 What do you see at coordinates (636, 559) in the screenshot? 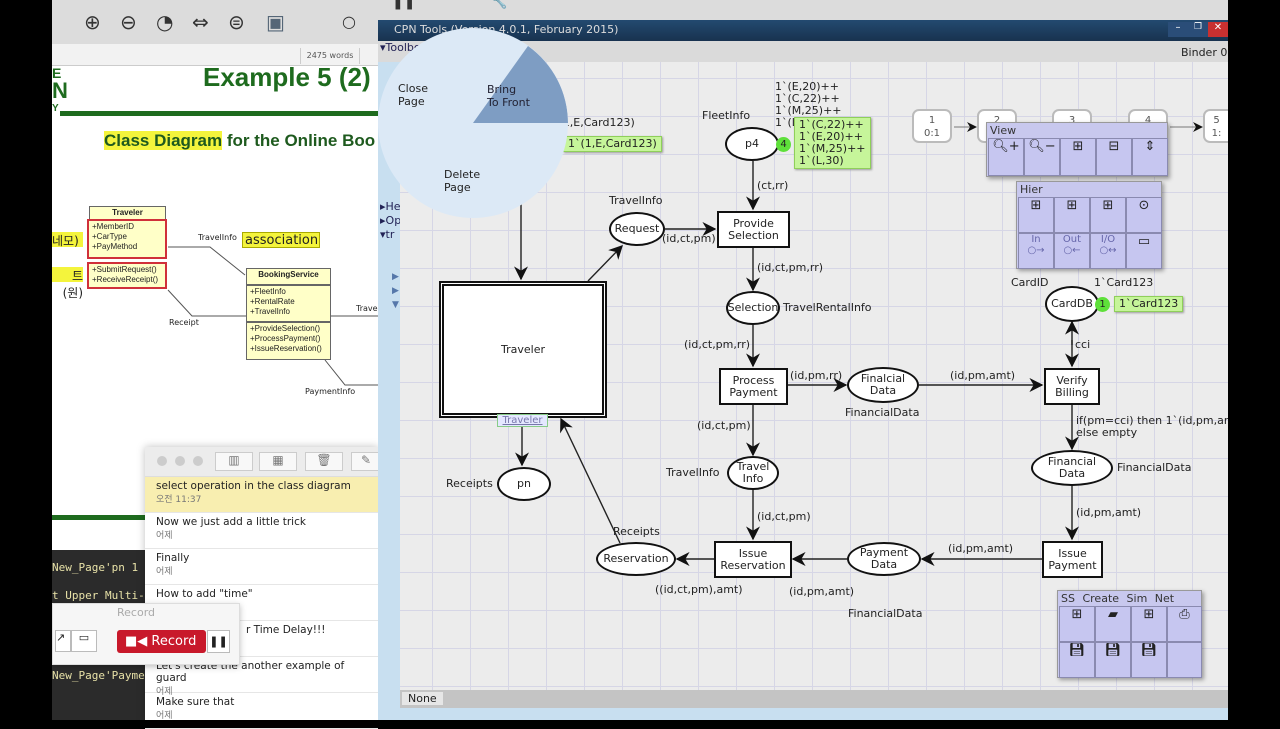
I see `place-reservation: Reservation` at bounding box center [636, 559].